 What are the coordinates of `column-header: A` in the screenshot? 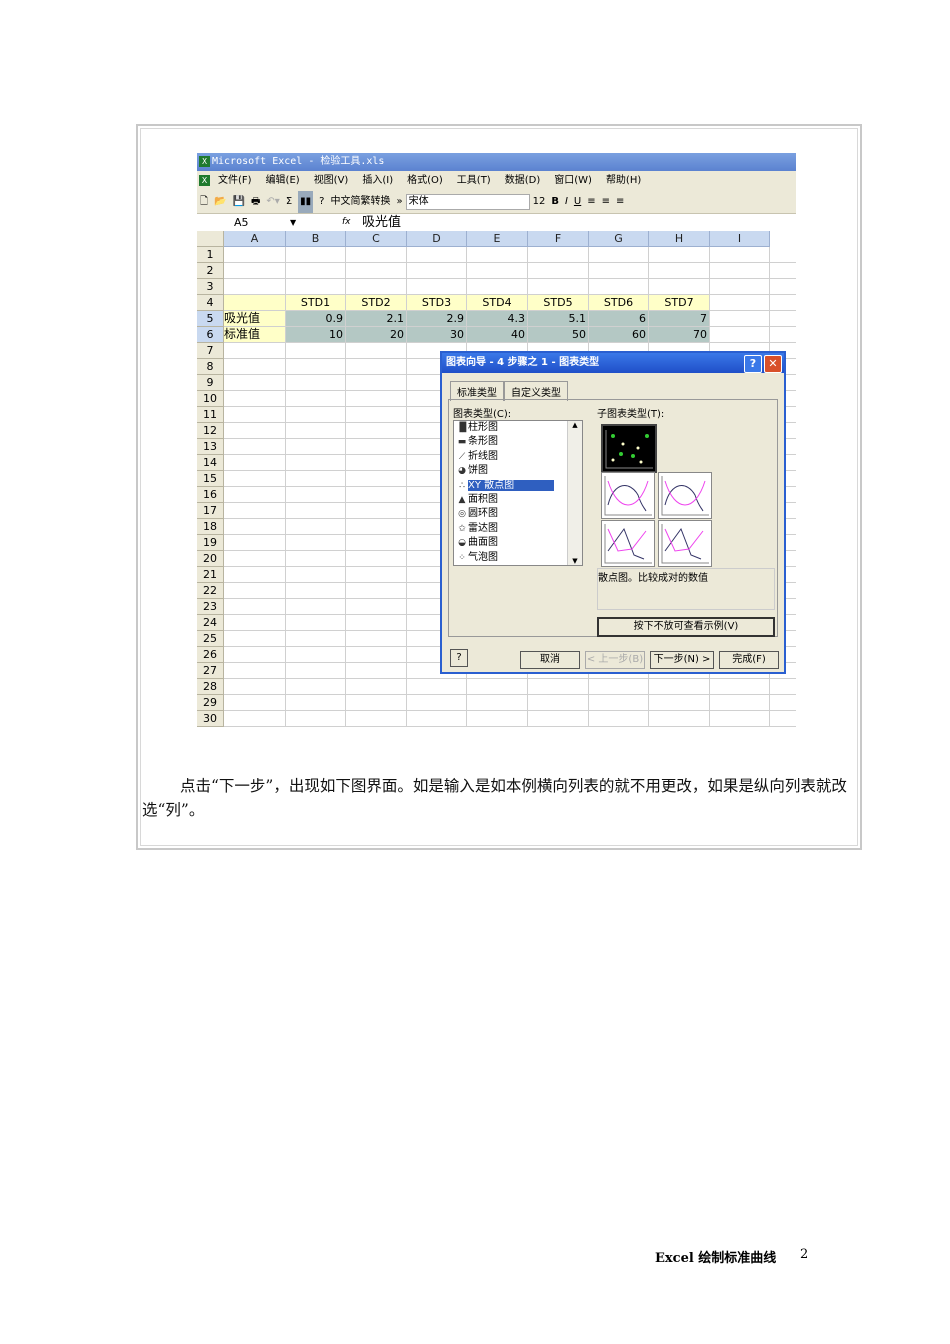 It's located at (255, 239).